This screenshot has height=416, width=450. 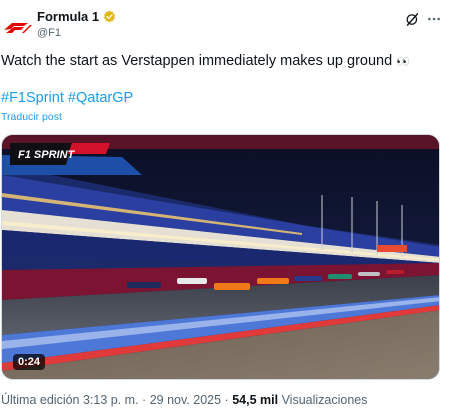 I want to click on verified-badge-icon, so click(x=110, y=16).